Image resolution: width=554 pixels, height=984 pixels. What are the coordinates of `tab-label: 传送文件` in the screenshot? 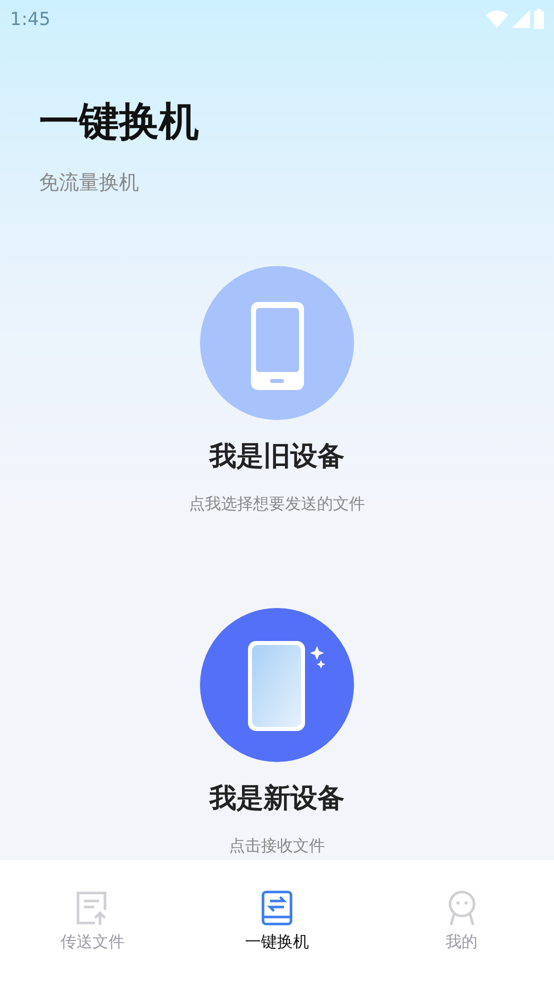 It's located at (92, 942).